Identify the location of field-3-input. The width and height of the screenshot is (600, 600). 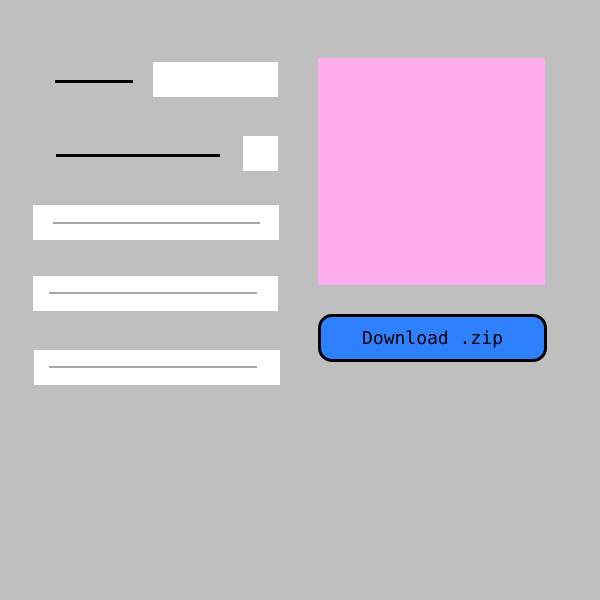
(156, 222).